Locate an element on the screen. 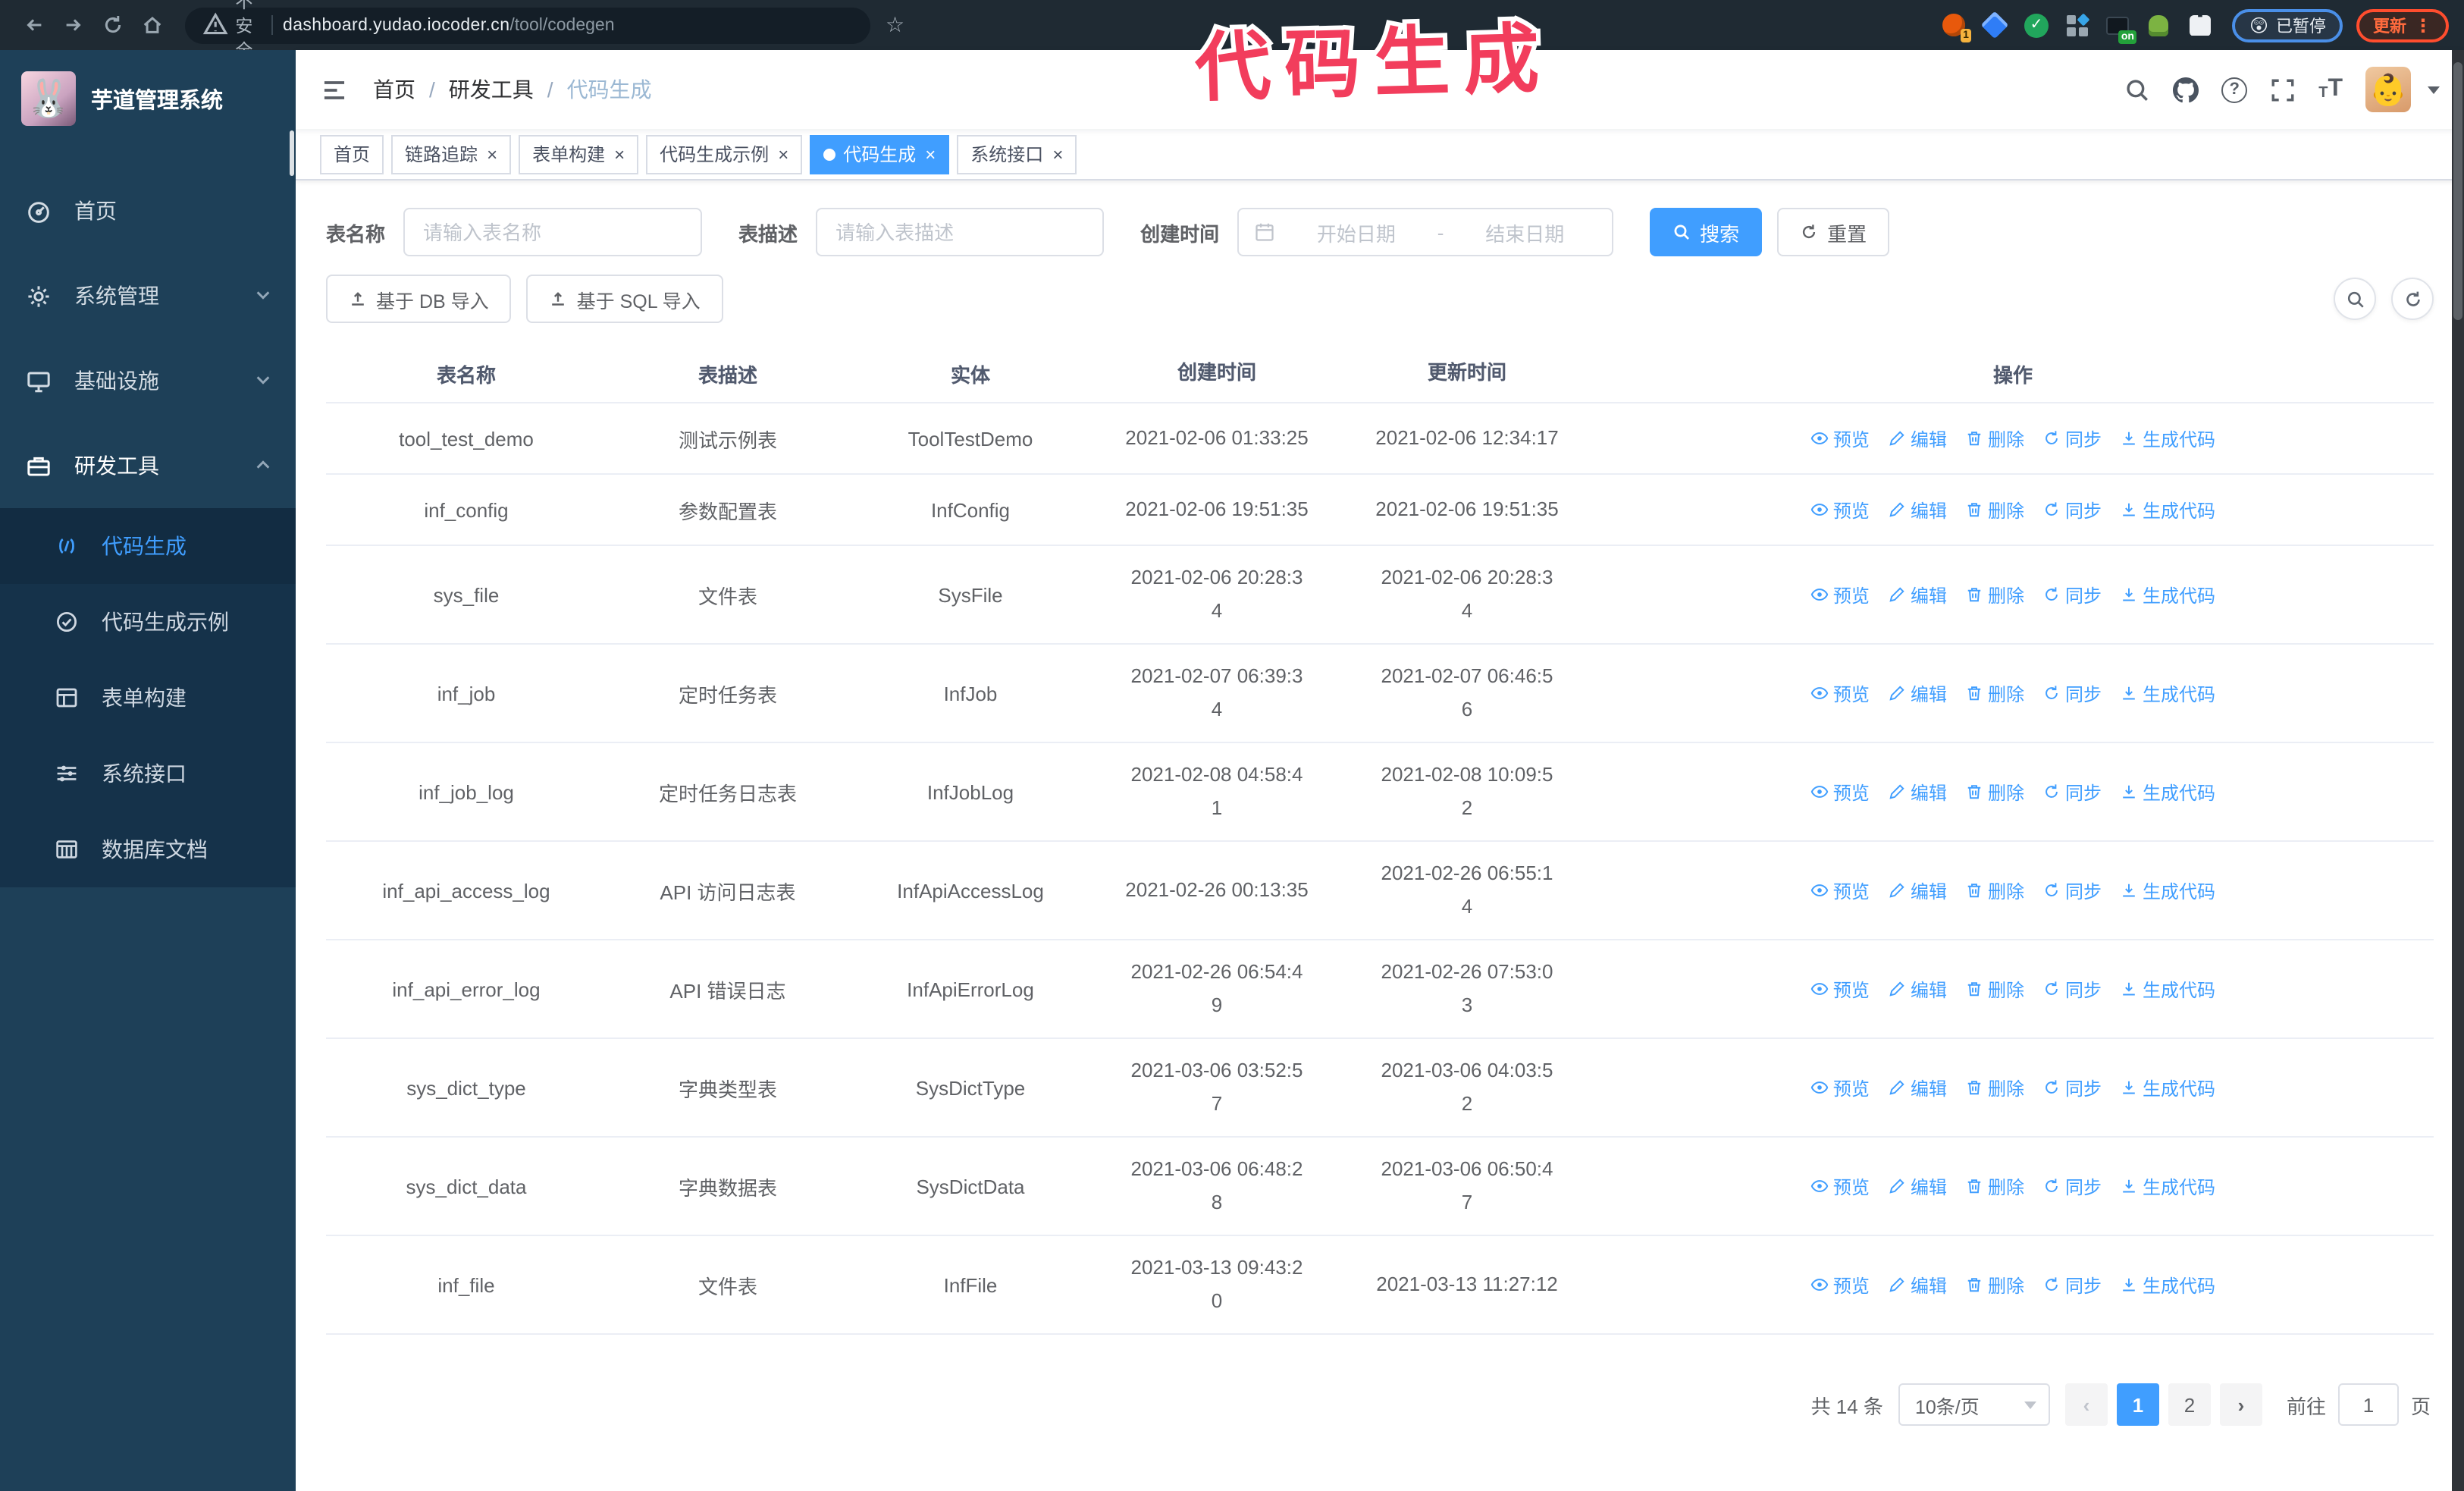 The height and width of the screenshot is (1491, 2464). tag: 系统接口 × is located at coordinates (1017, 154).